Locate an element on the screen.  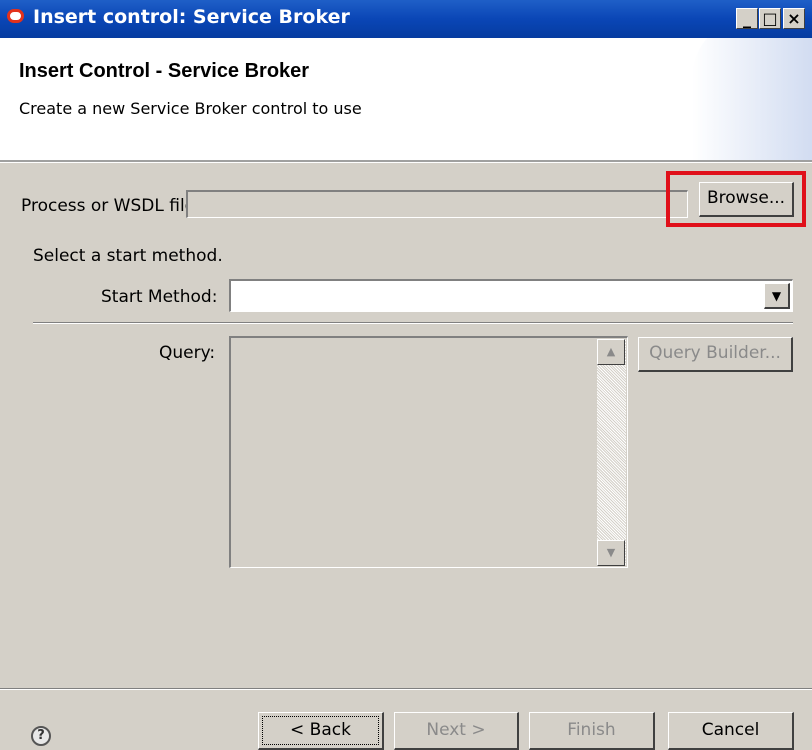
focus-ring is located at coordinates (320, 730).